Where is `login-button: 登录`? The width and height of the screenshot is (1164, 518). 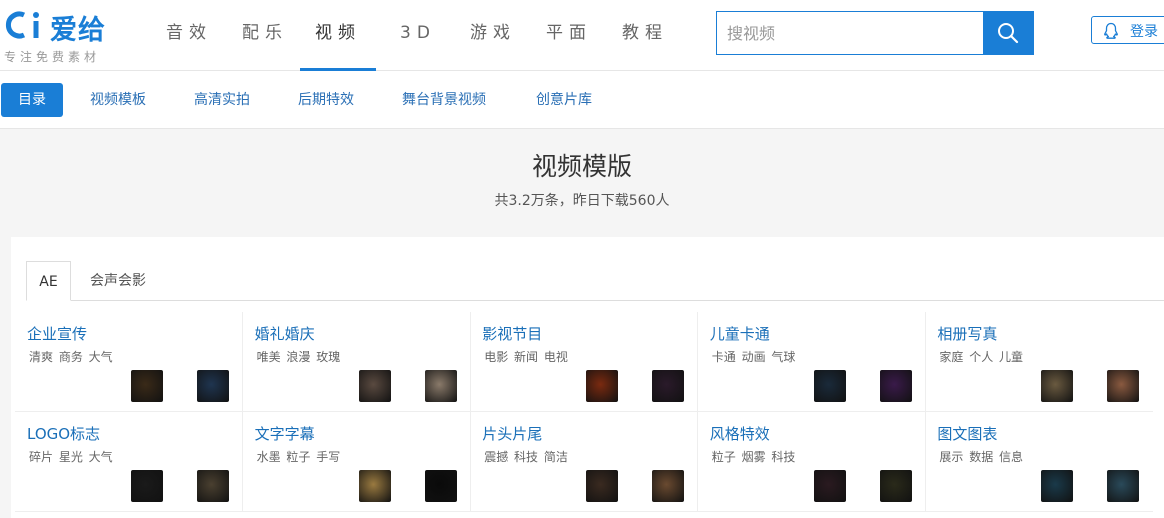 login-button: 登录 is located at coordinates (1127, 30).